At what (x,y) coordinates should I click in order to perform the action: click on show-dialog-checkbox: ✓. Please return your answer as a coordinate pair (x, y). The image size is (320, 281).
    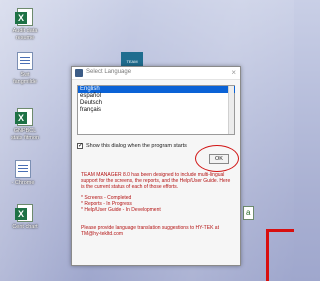
    Looking at the image, I should click on (80, 146).